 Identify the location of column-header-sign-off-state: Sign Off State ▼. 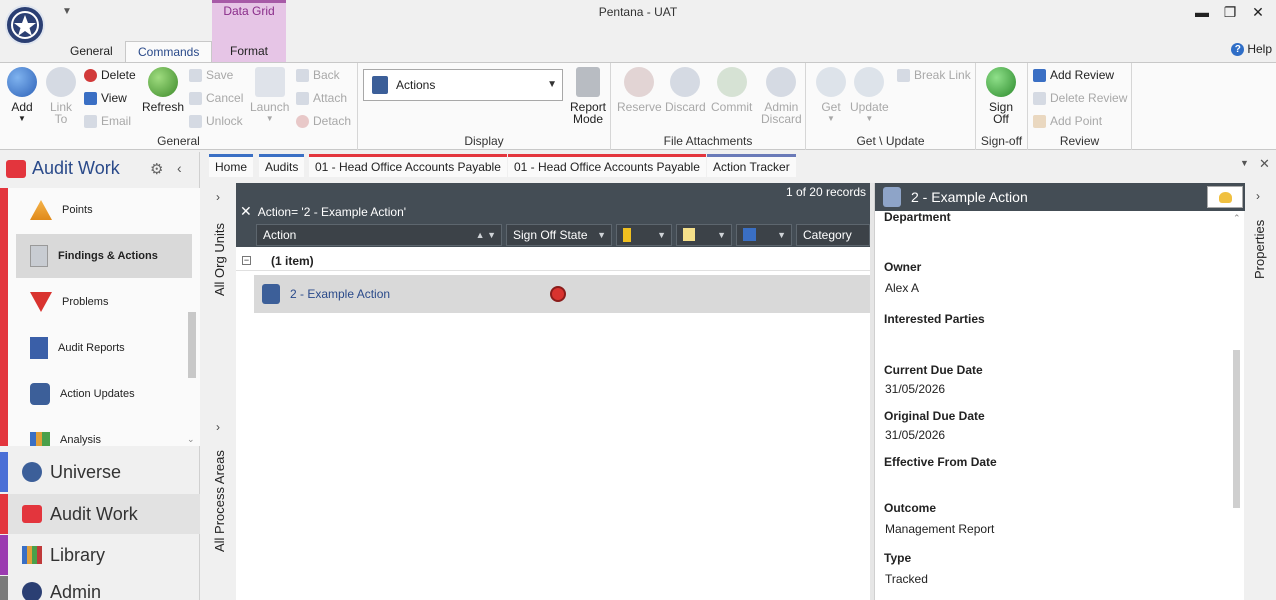
(559, 235).